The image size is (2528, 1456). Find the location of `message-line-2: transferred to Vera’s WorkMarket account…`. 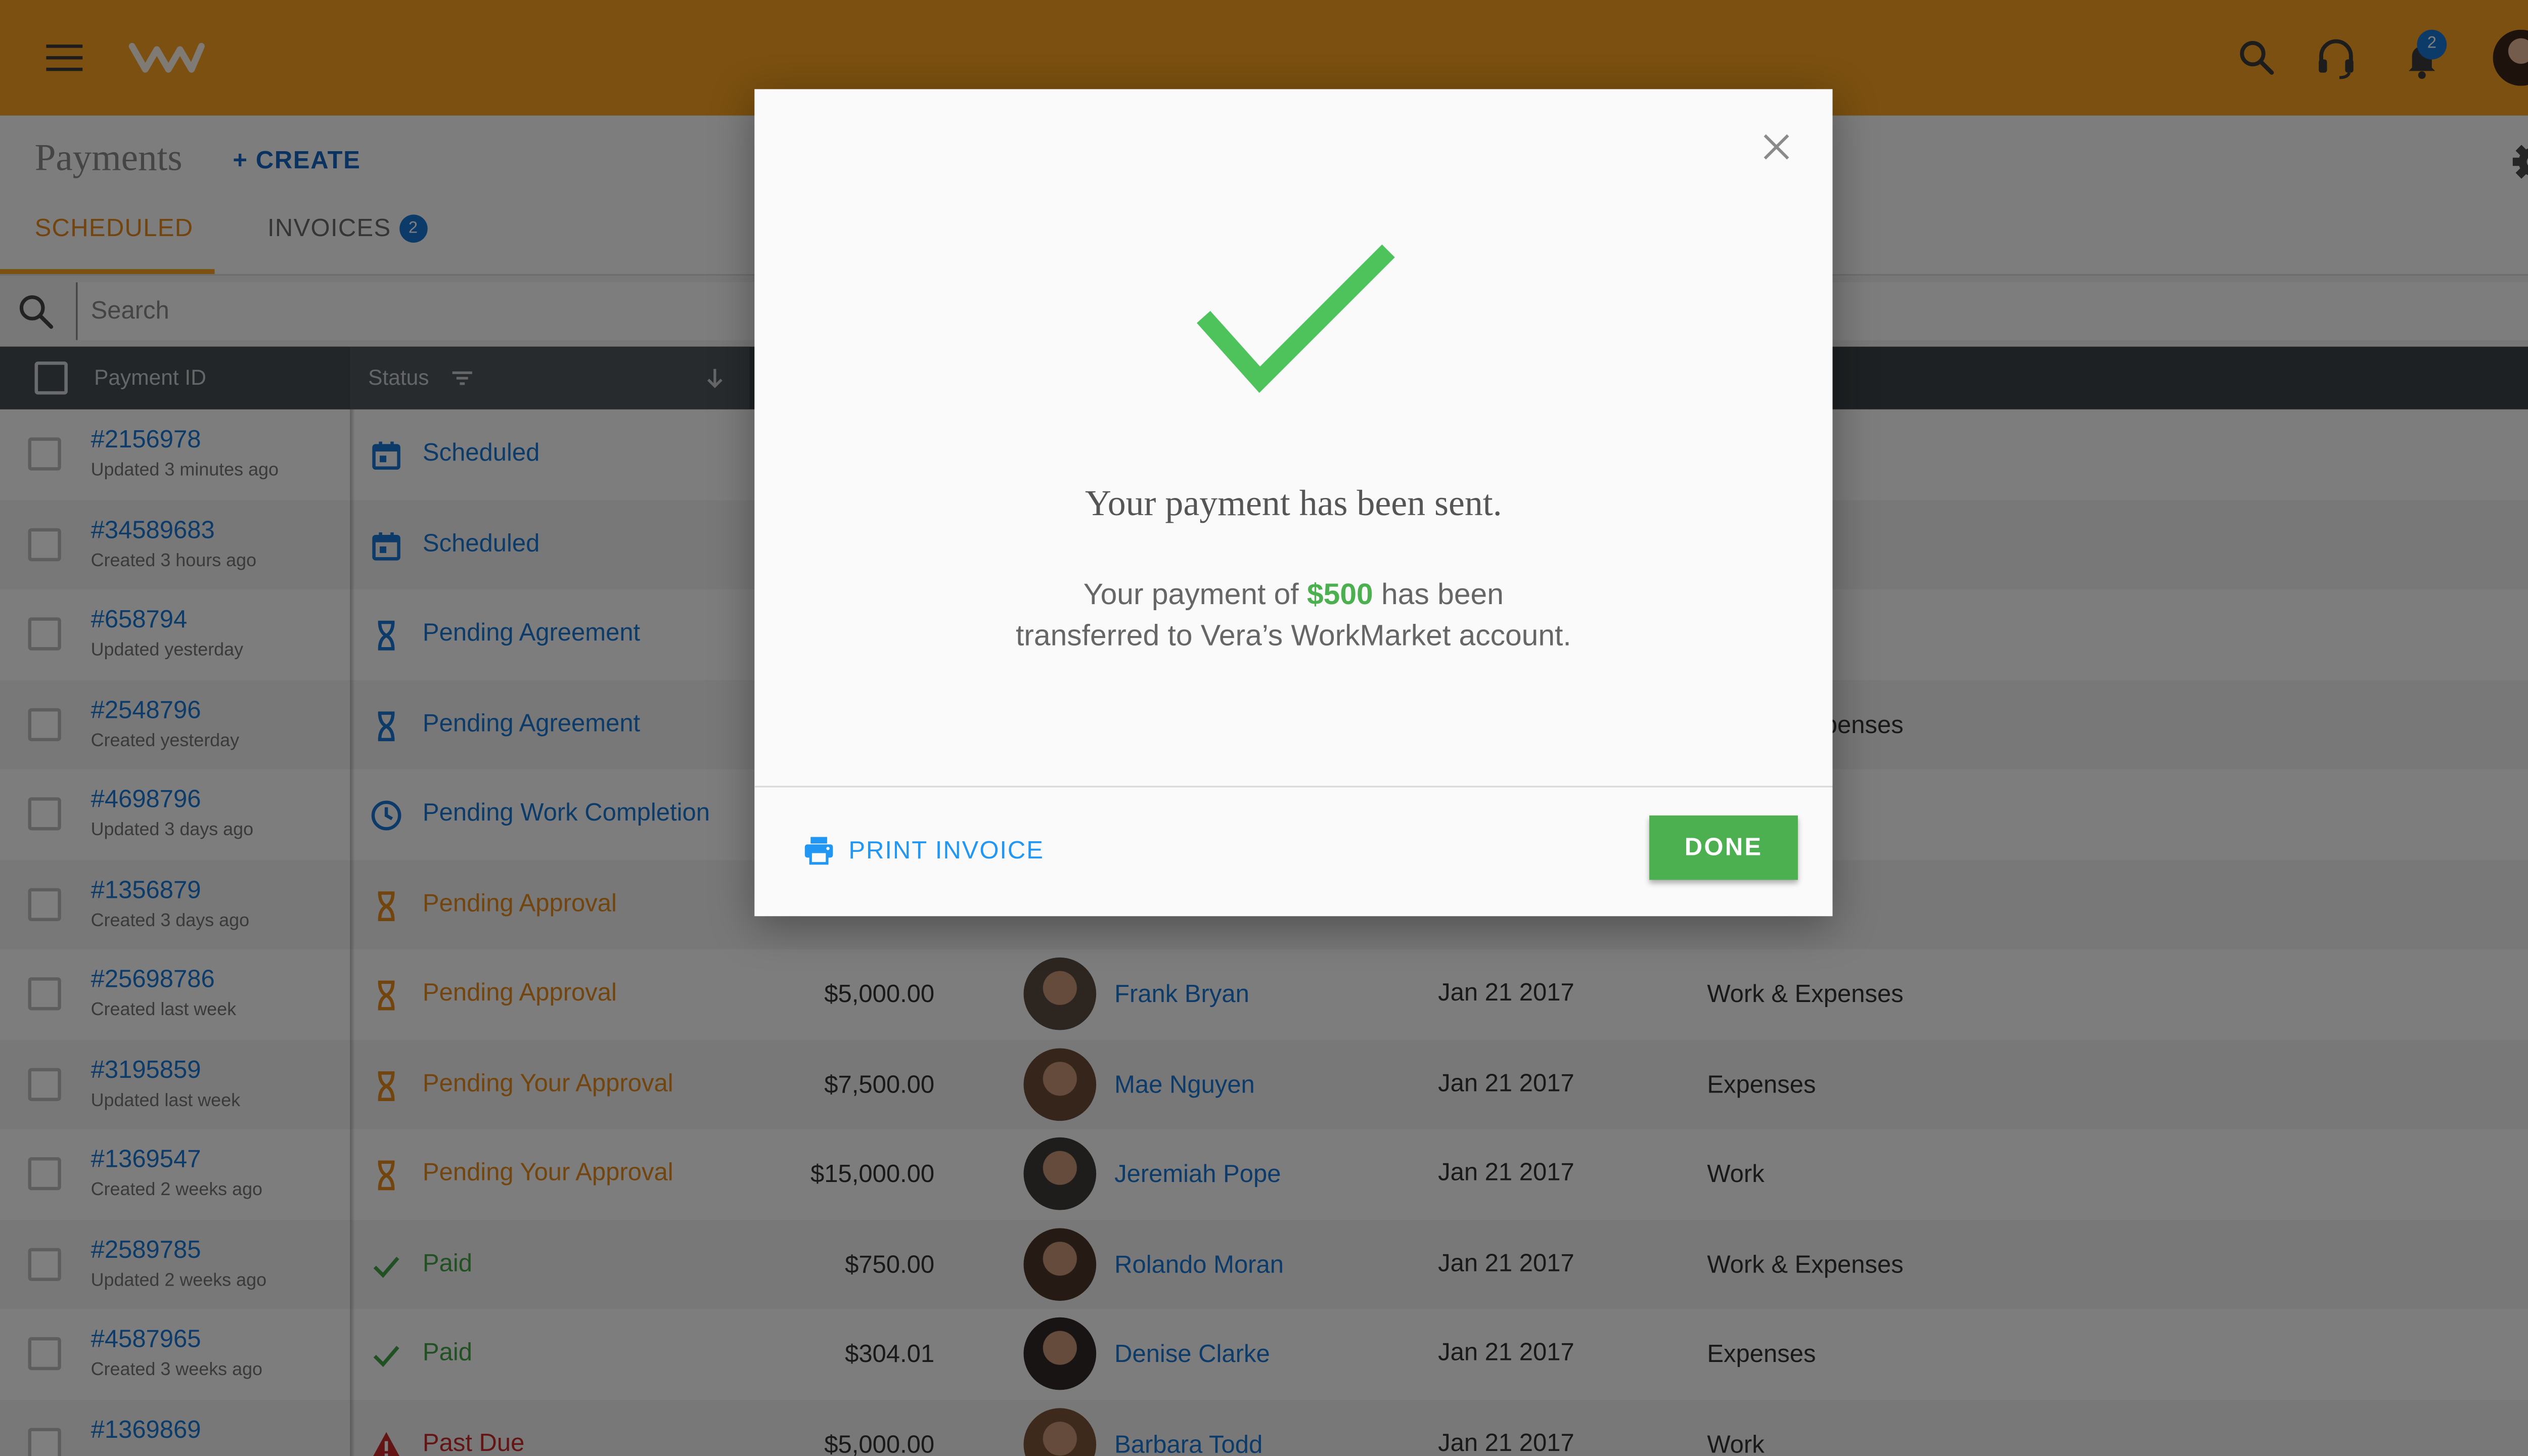

message-line-2: transferred to Vera’s WorkMarket account… is located at coordinates (1293, 635).